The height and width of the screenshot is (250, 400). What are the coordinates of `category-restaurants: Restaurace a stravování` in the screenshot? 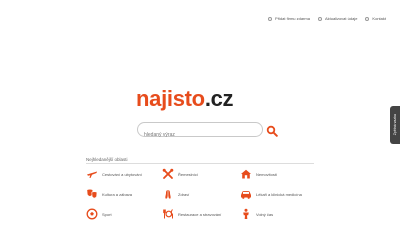 It's located at (201, 214).